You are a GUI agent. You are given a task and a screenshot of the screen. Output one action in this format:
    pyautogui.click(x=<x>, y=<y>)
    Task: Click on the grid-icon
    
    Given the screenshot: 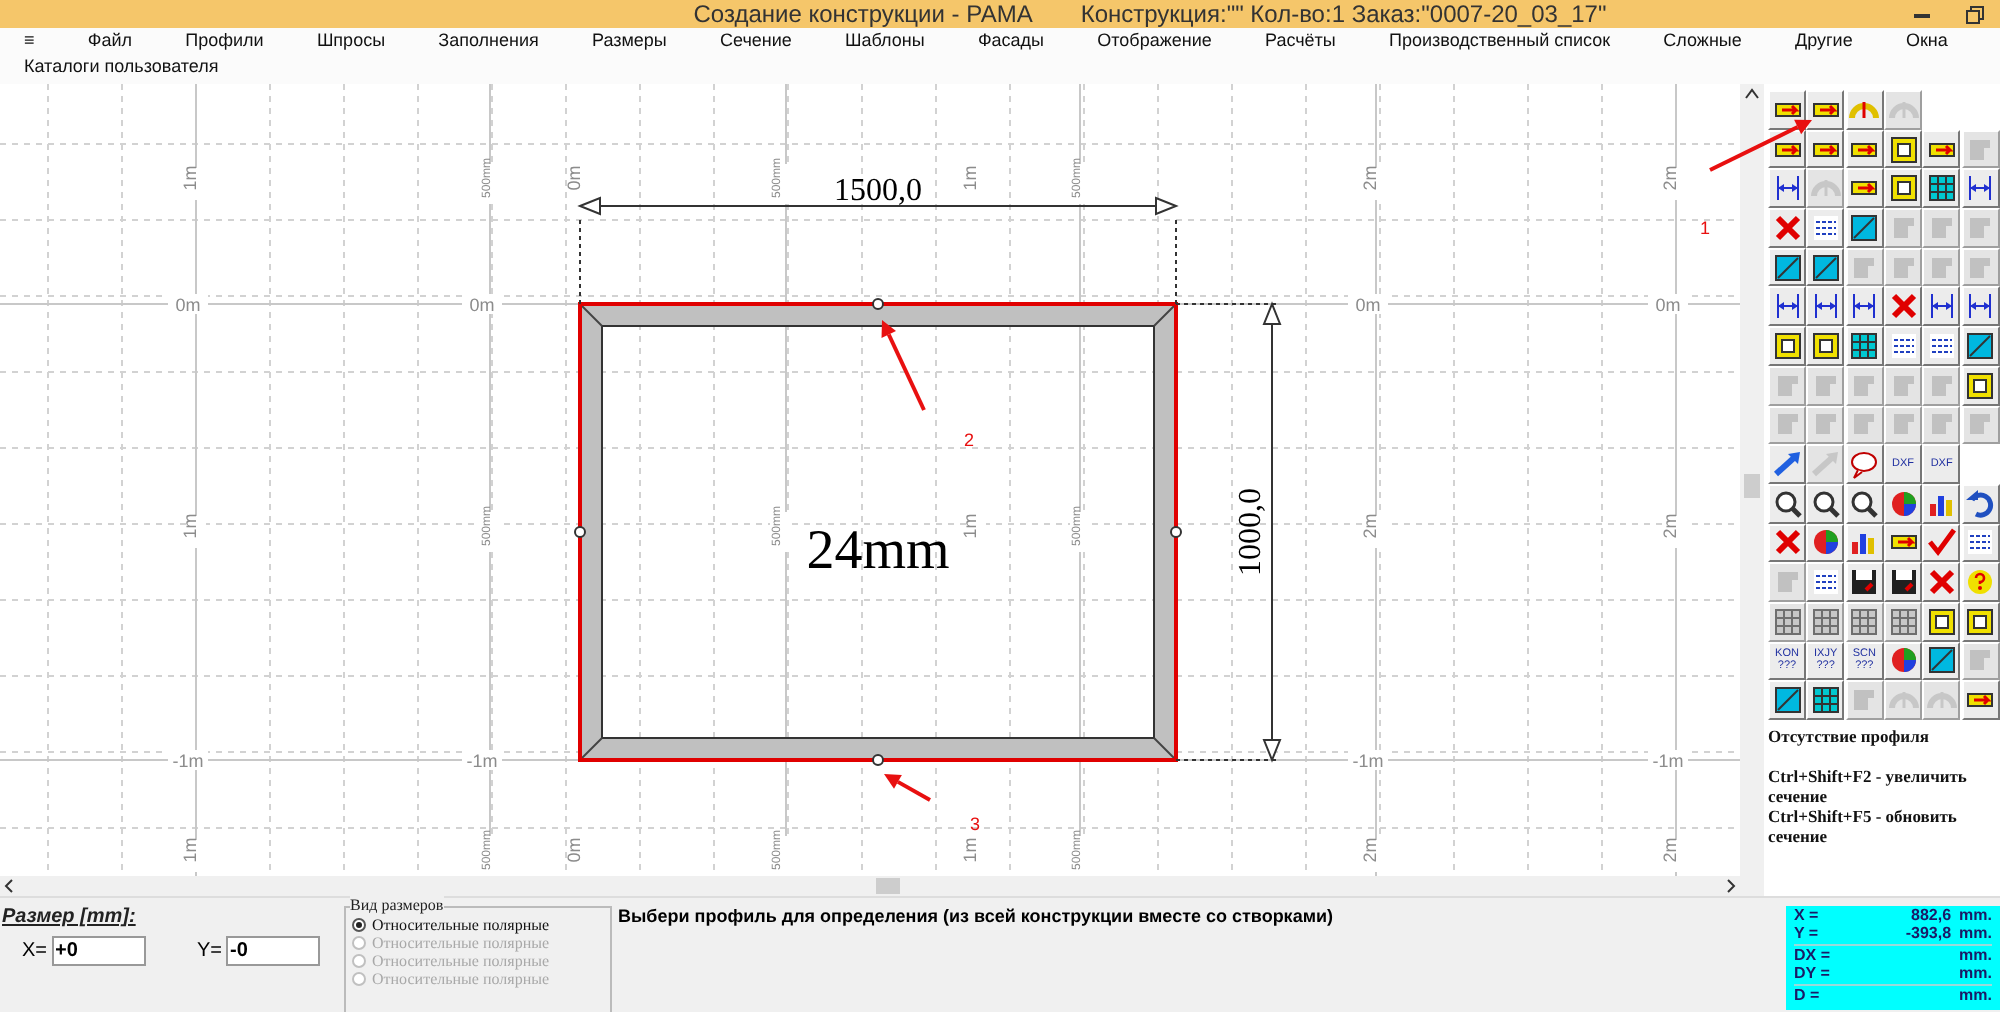 What is the action you would take?
    pyautogui.click(x=1825, y=700)
    